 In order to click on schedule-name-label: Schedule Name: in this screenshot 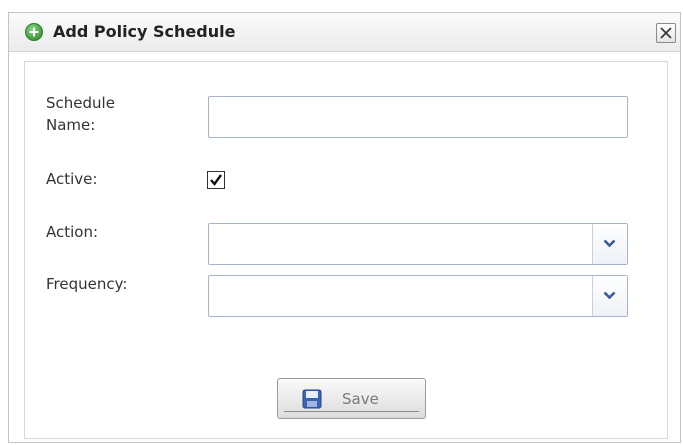, I will do `click(80, 114)`.